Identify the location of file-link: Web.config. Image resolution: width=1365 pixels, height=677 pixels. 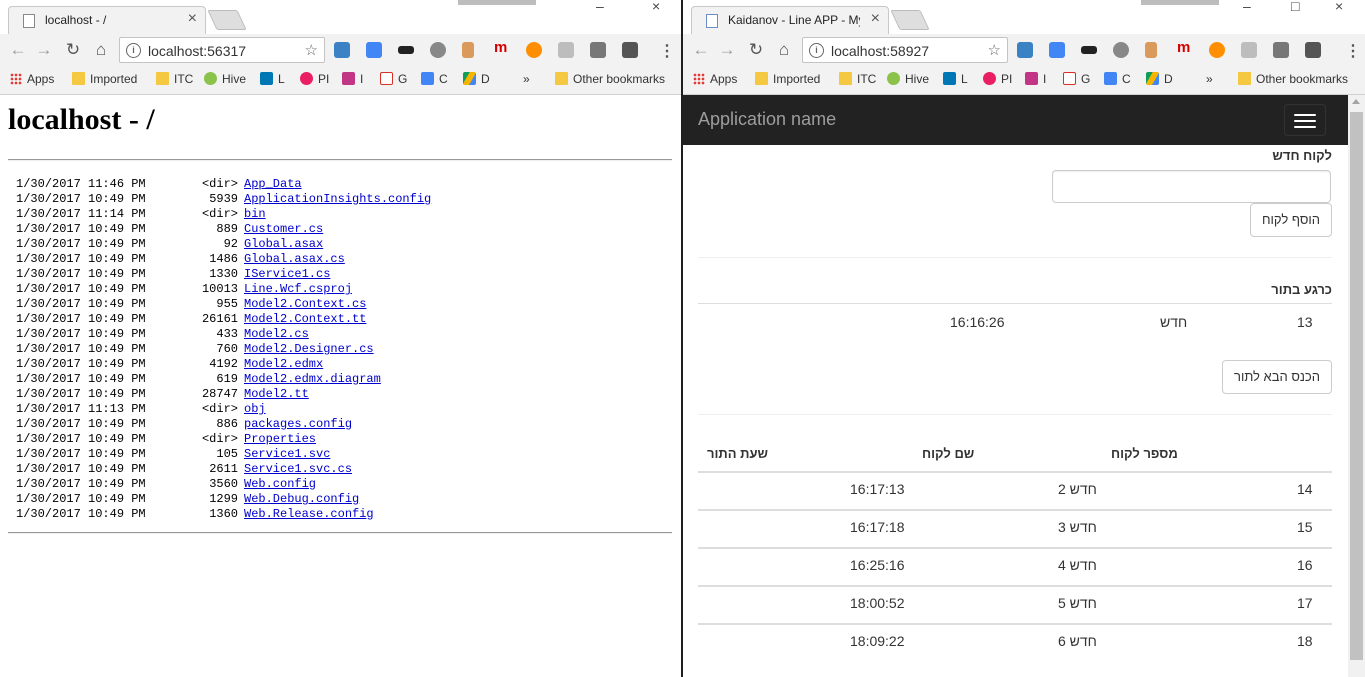
(280, 484).